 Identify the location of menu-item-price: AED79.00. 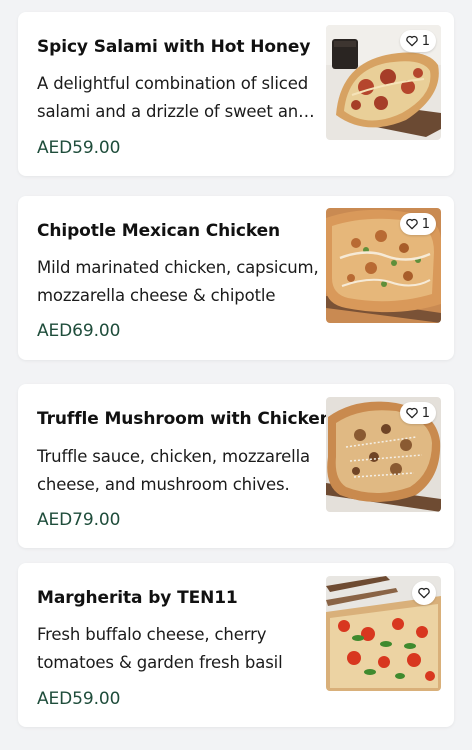
(79, 520).